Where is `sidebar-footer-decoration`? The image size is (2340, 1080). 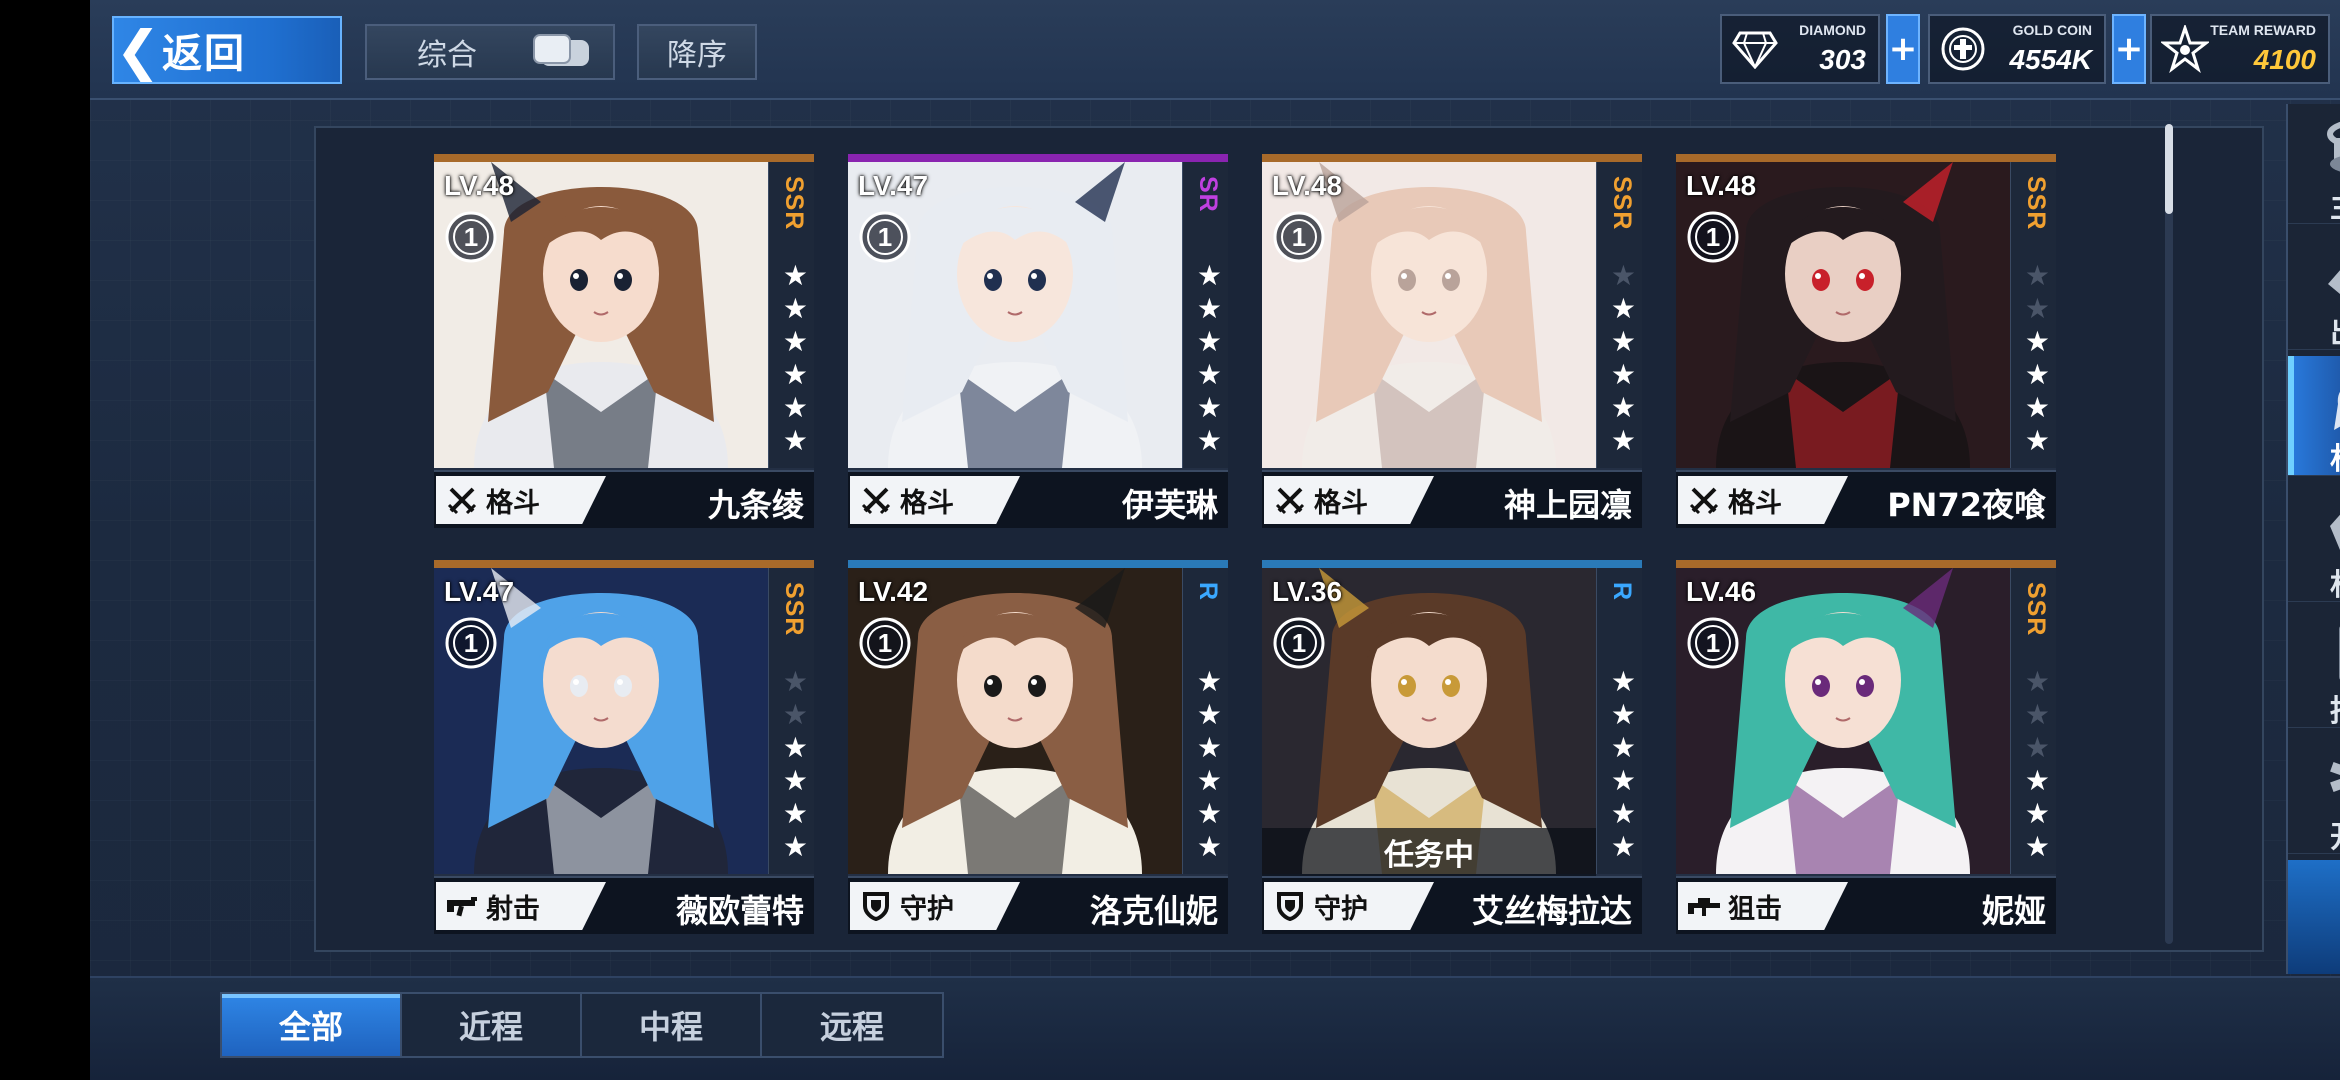 sidebar-footer-decoration is located at coordinates (2314, 917).